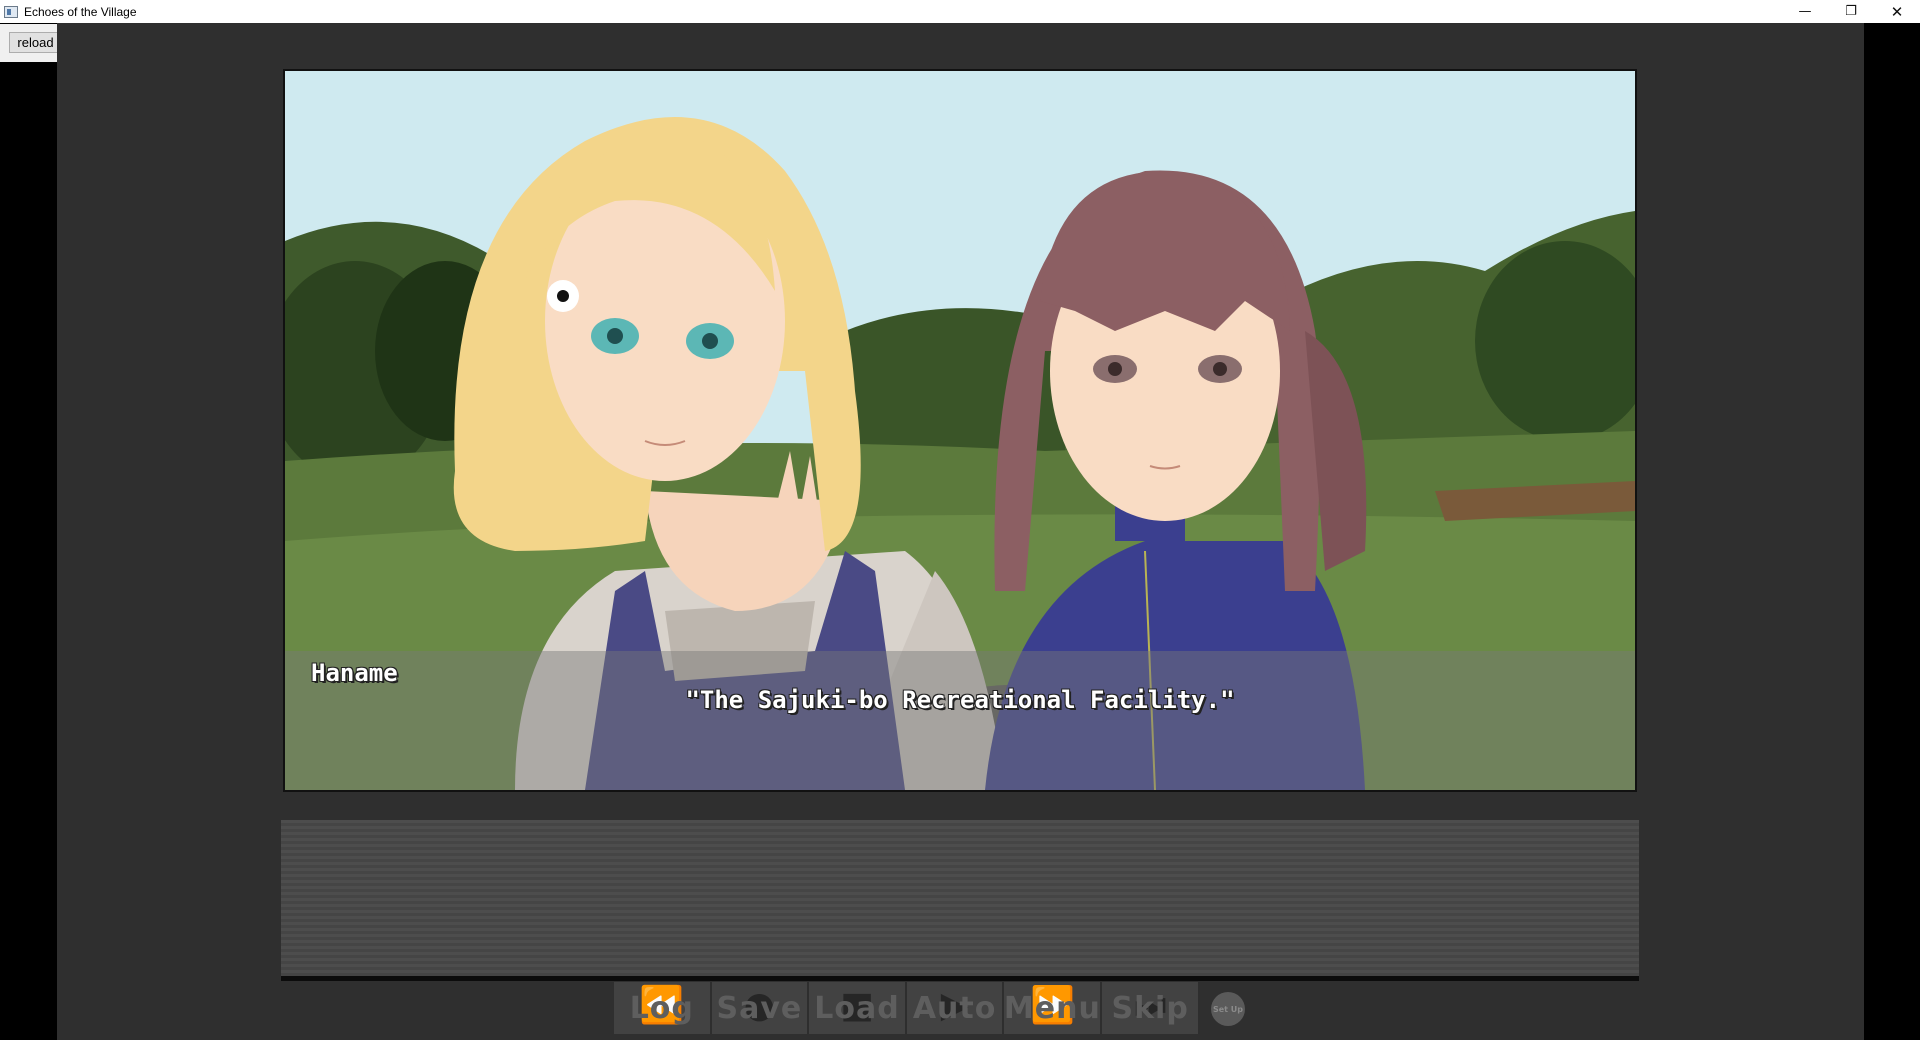  What do you see at coordinates (1805, 11) in the screenshot?
I see `minimize-button: —` at bounding box center [1805, 11].